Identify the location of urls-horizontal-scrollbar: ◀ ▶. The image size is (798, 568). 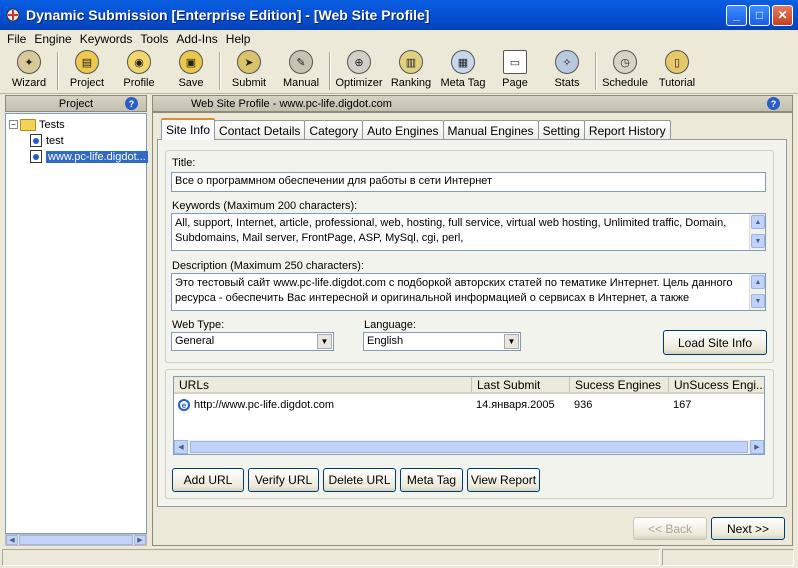
(469, 447).